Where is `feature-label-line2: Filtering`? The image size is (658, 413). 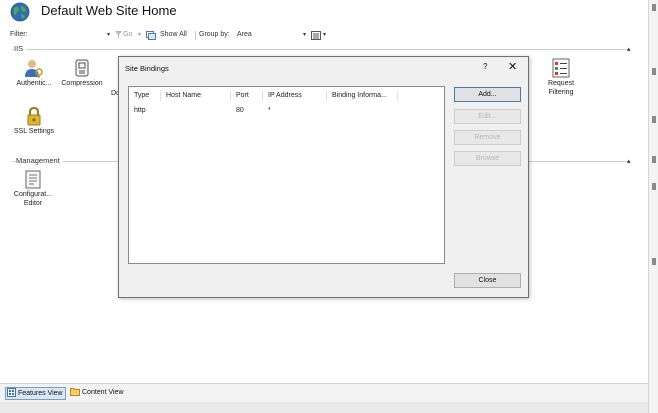
feature-label-line2: Filtering is located at coordinates (561, 92).